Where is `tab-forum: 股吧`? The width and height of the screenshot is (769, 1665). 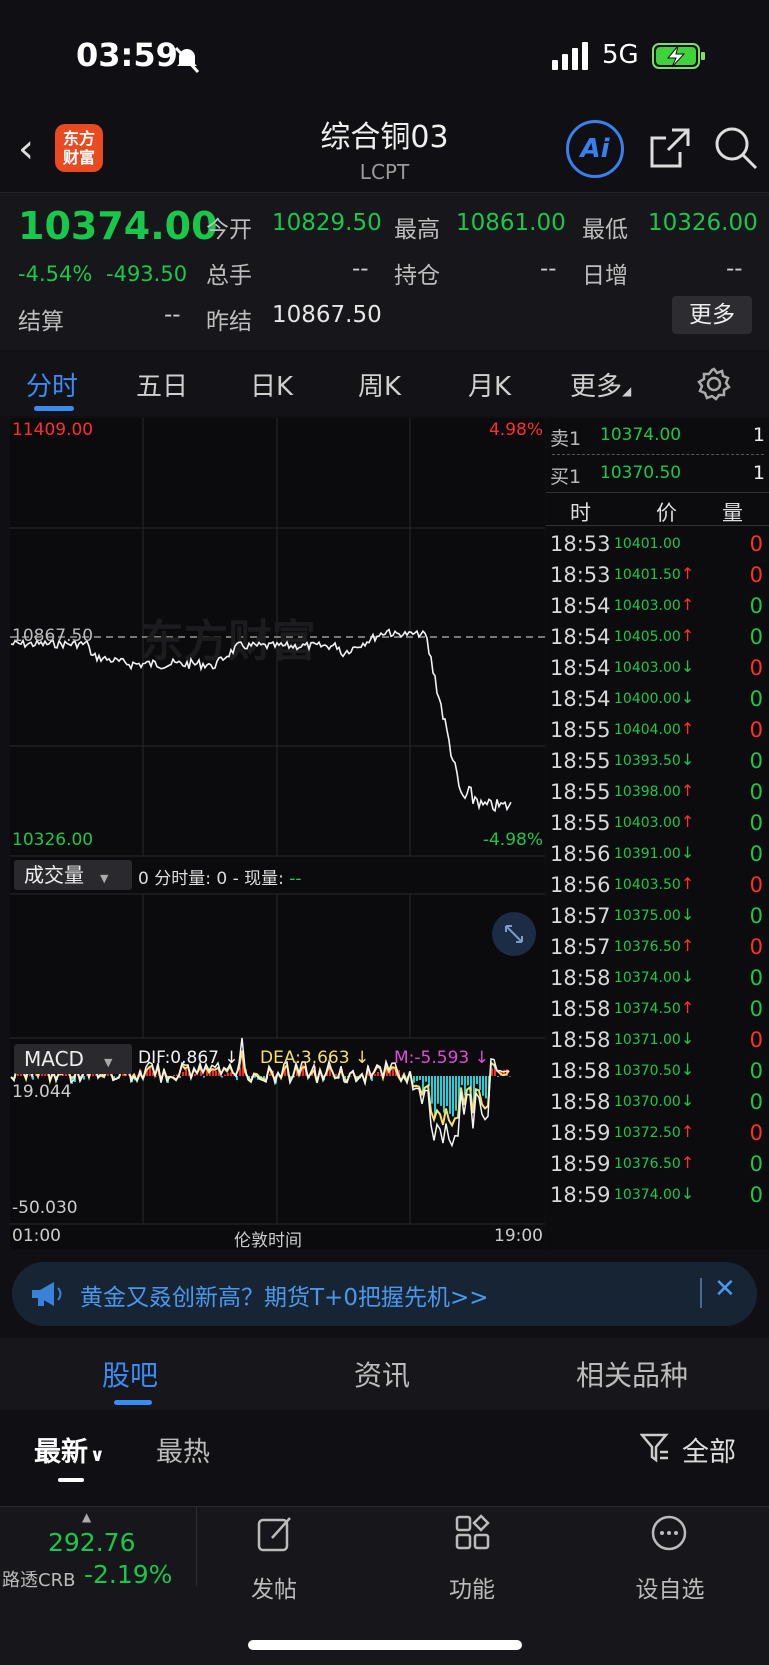 tab-forum: 股吧 is located at coordinates (130, 1374).